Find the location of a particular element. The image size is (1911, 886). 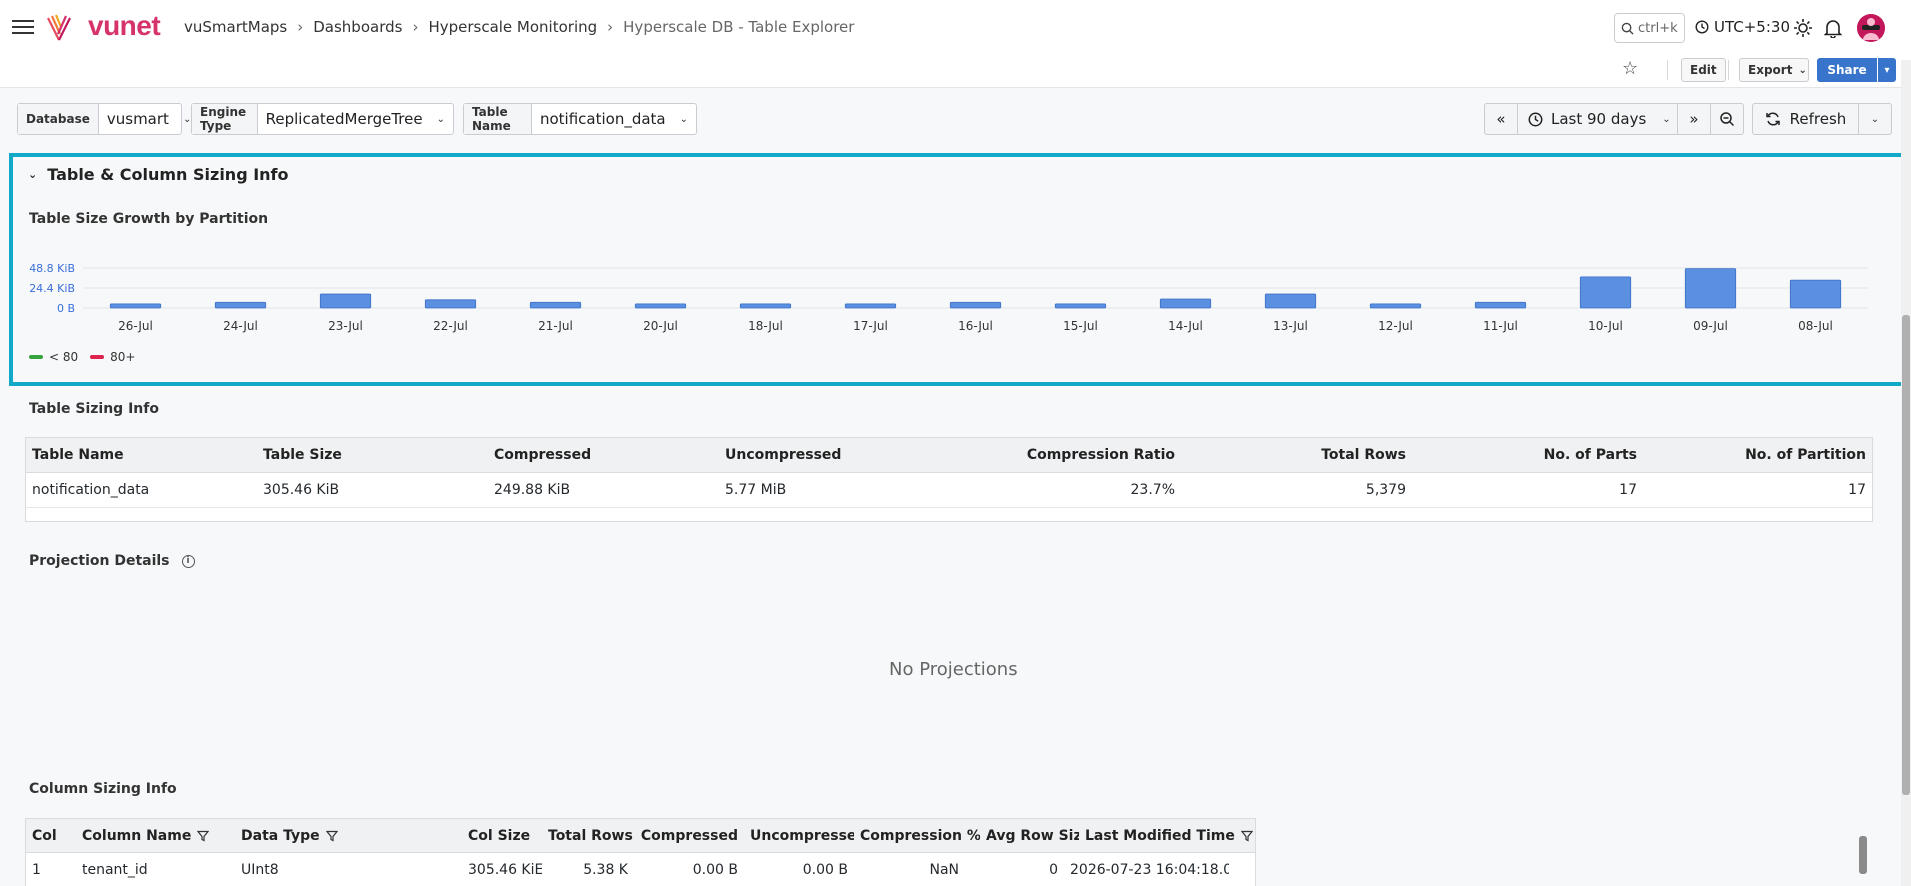

column-header-column-name: Column Name is located at coordinates (155, 836).